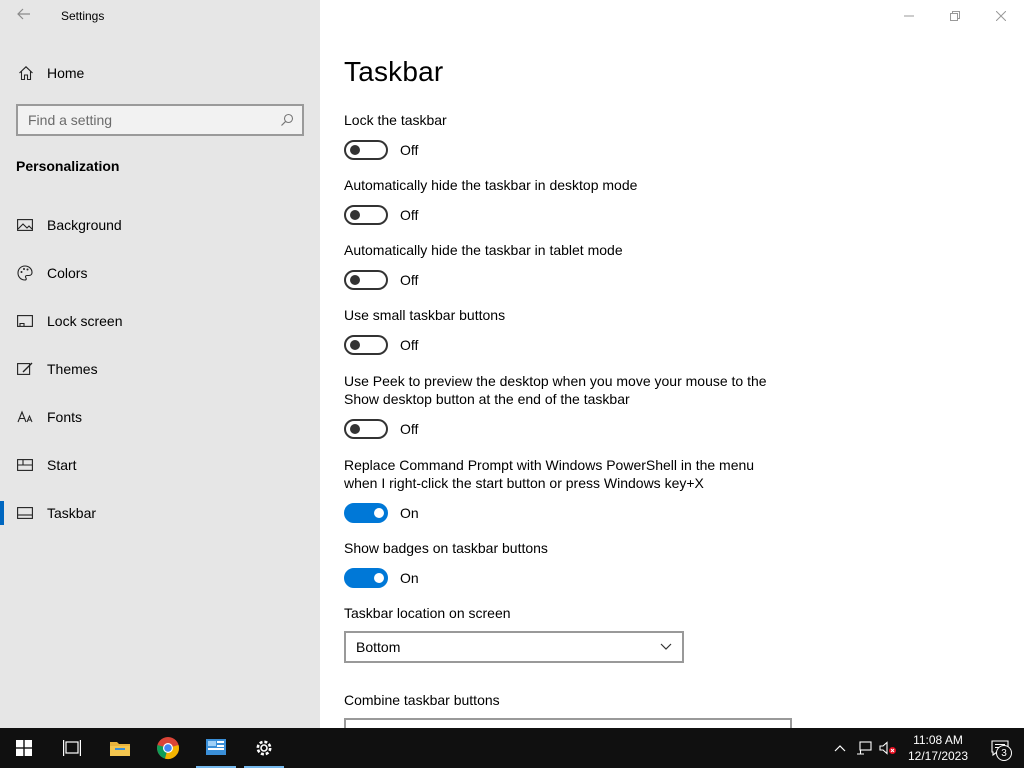 The image size is (1024, 768). I want to click on volume-button, so click(888, 748).